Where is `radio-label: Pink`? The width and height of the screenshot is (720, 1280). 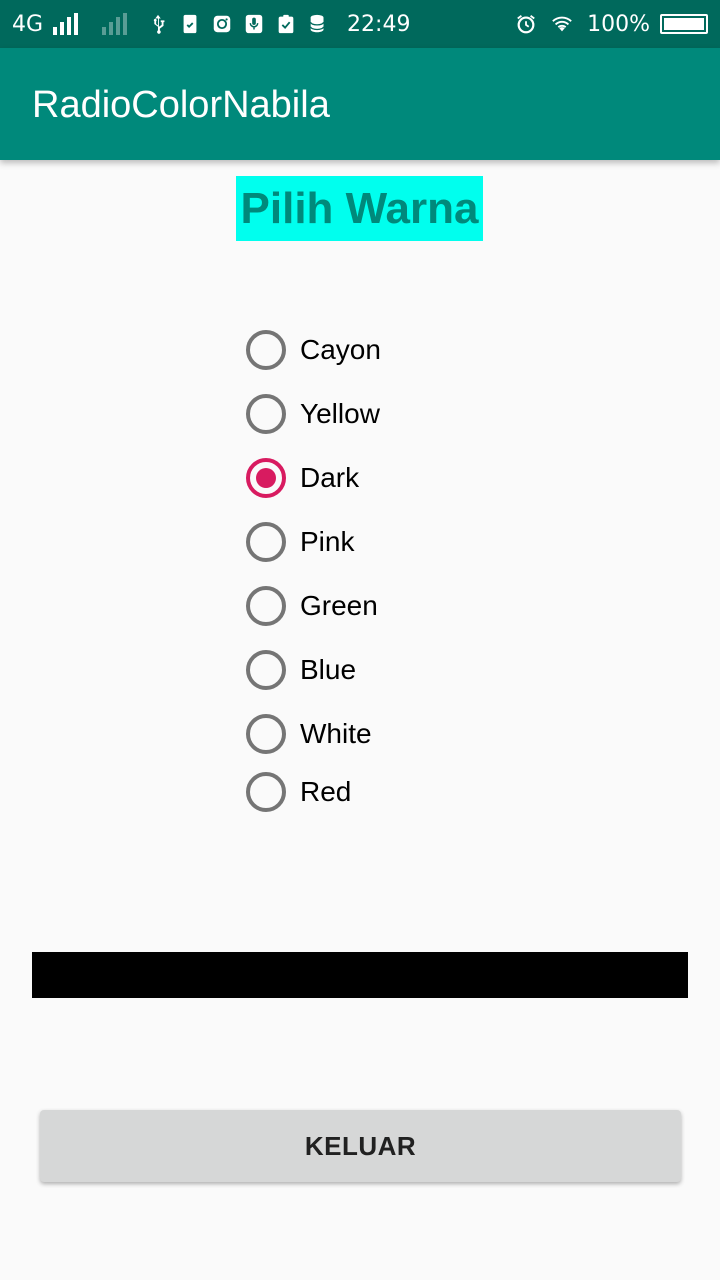 radio-label: Pink is located at coordinates (327, 541).